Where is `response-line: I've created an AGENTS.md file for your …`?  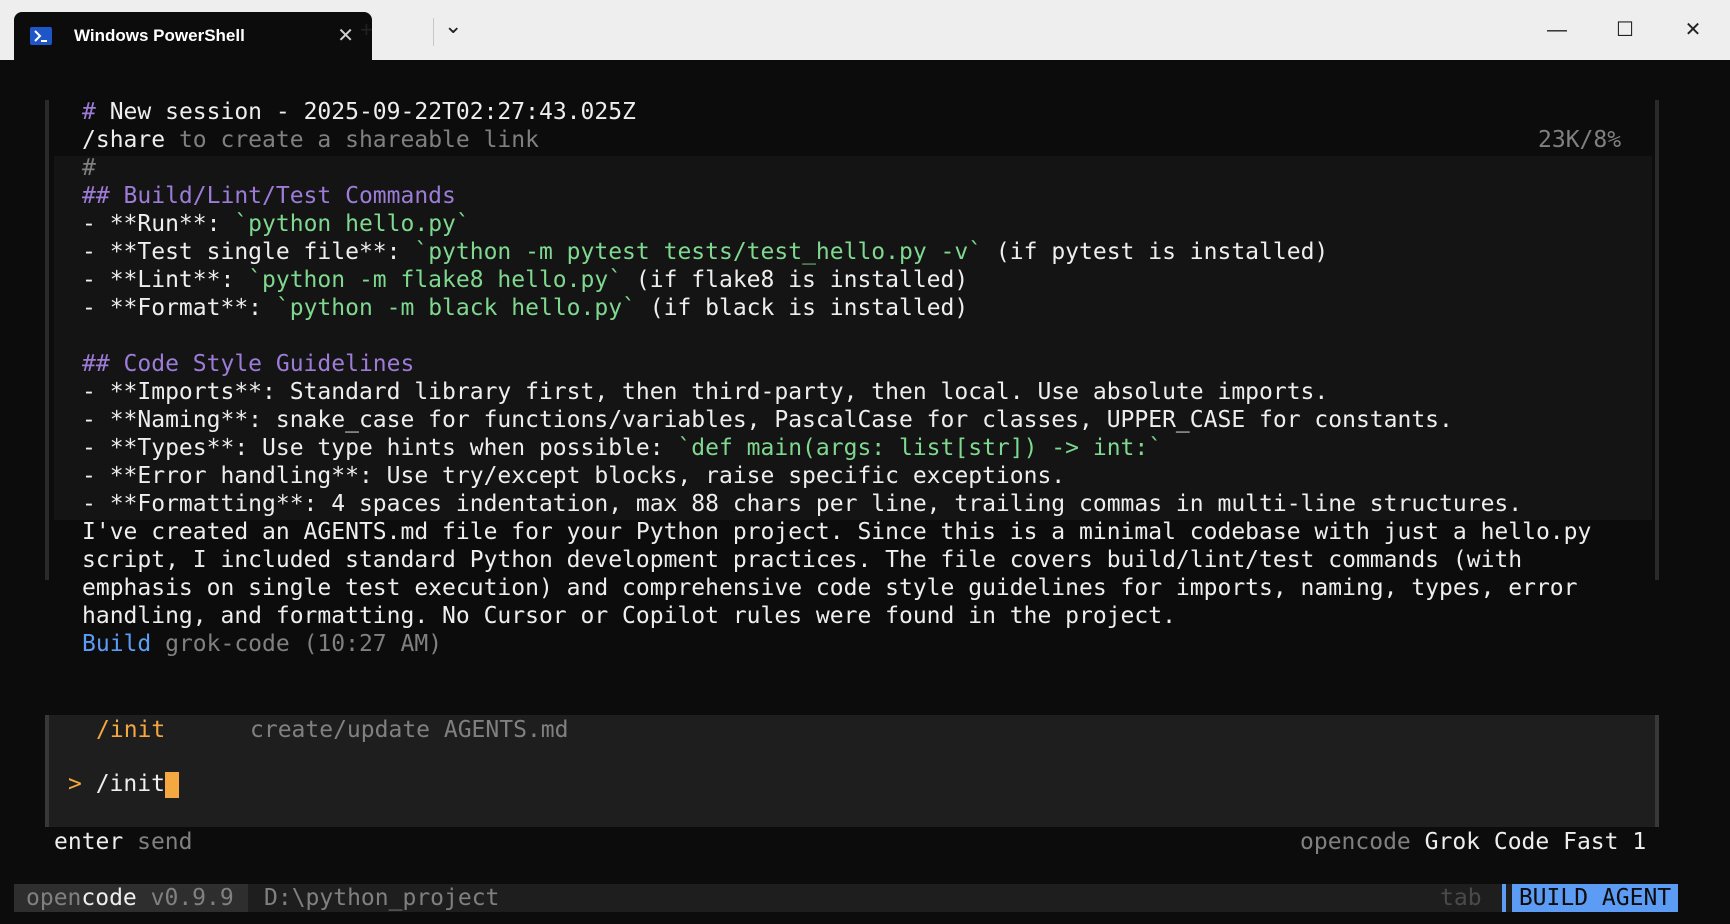 response-line: I've created an AGENTS.md file for your … is located at coordinates (837, 532).